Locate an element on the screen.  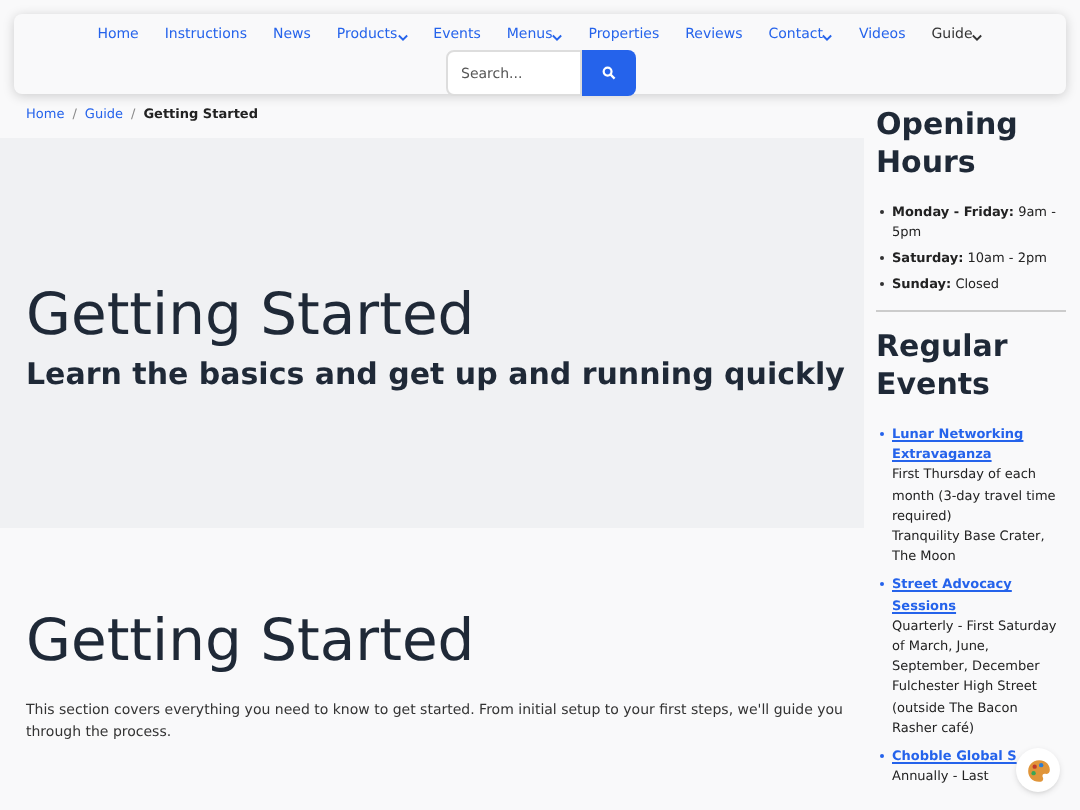
sidebar-heading: Opening Hours is located at coordinates (948, 144).